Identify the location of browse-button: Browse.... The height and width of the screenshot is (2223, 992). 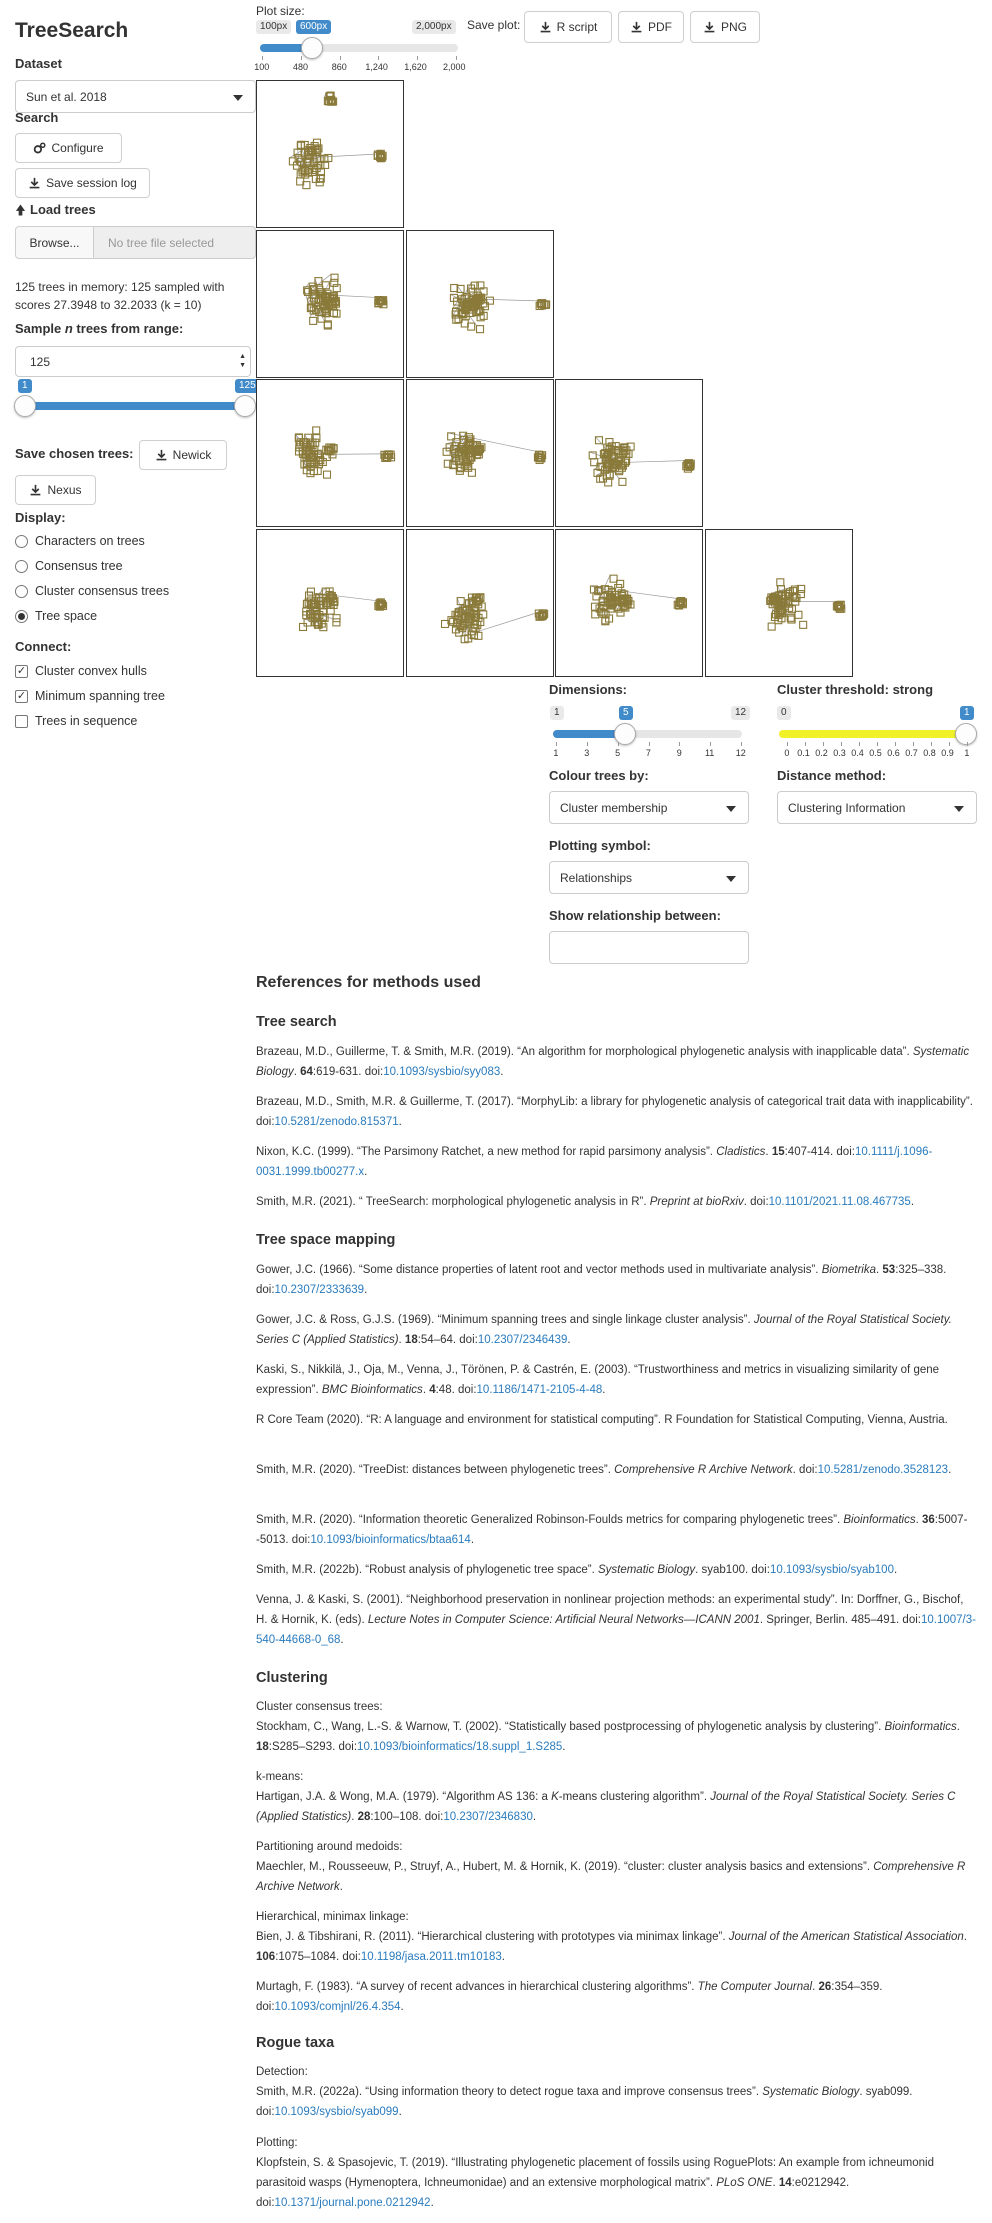
(54, 242).